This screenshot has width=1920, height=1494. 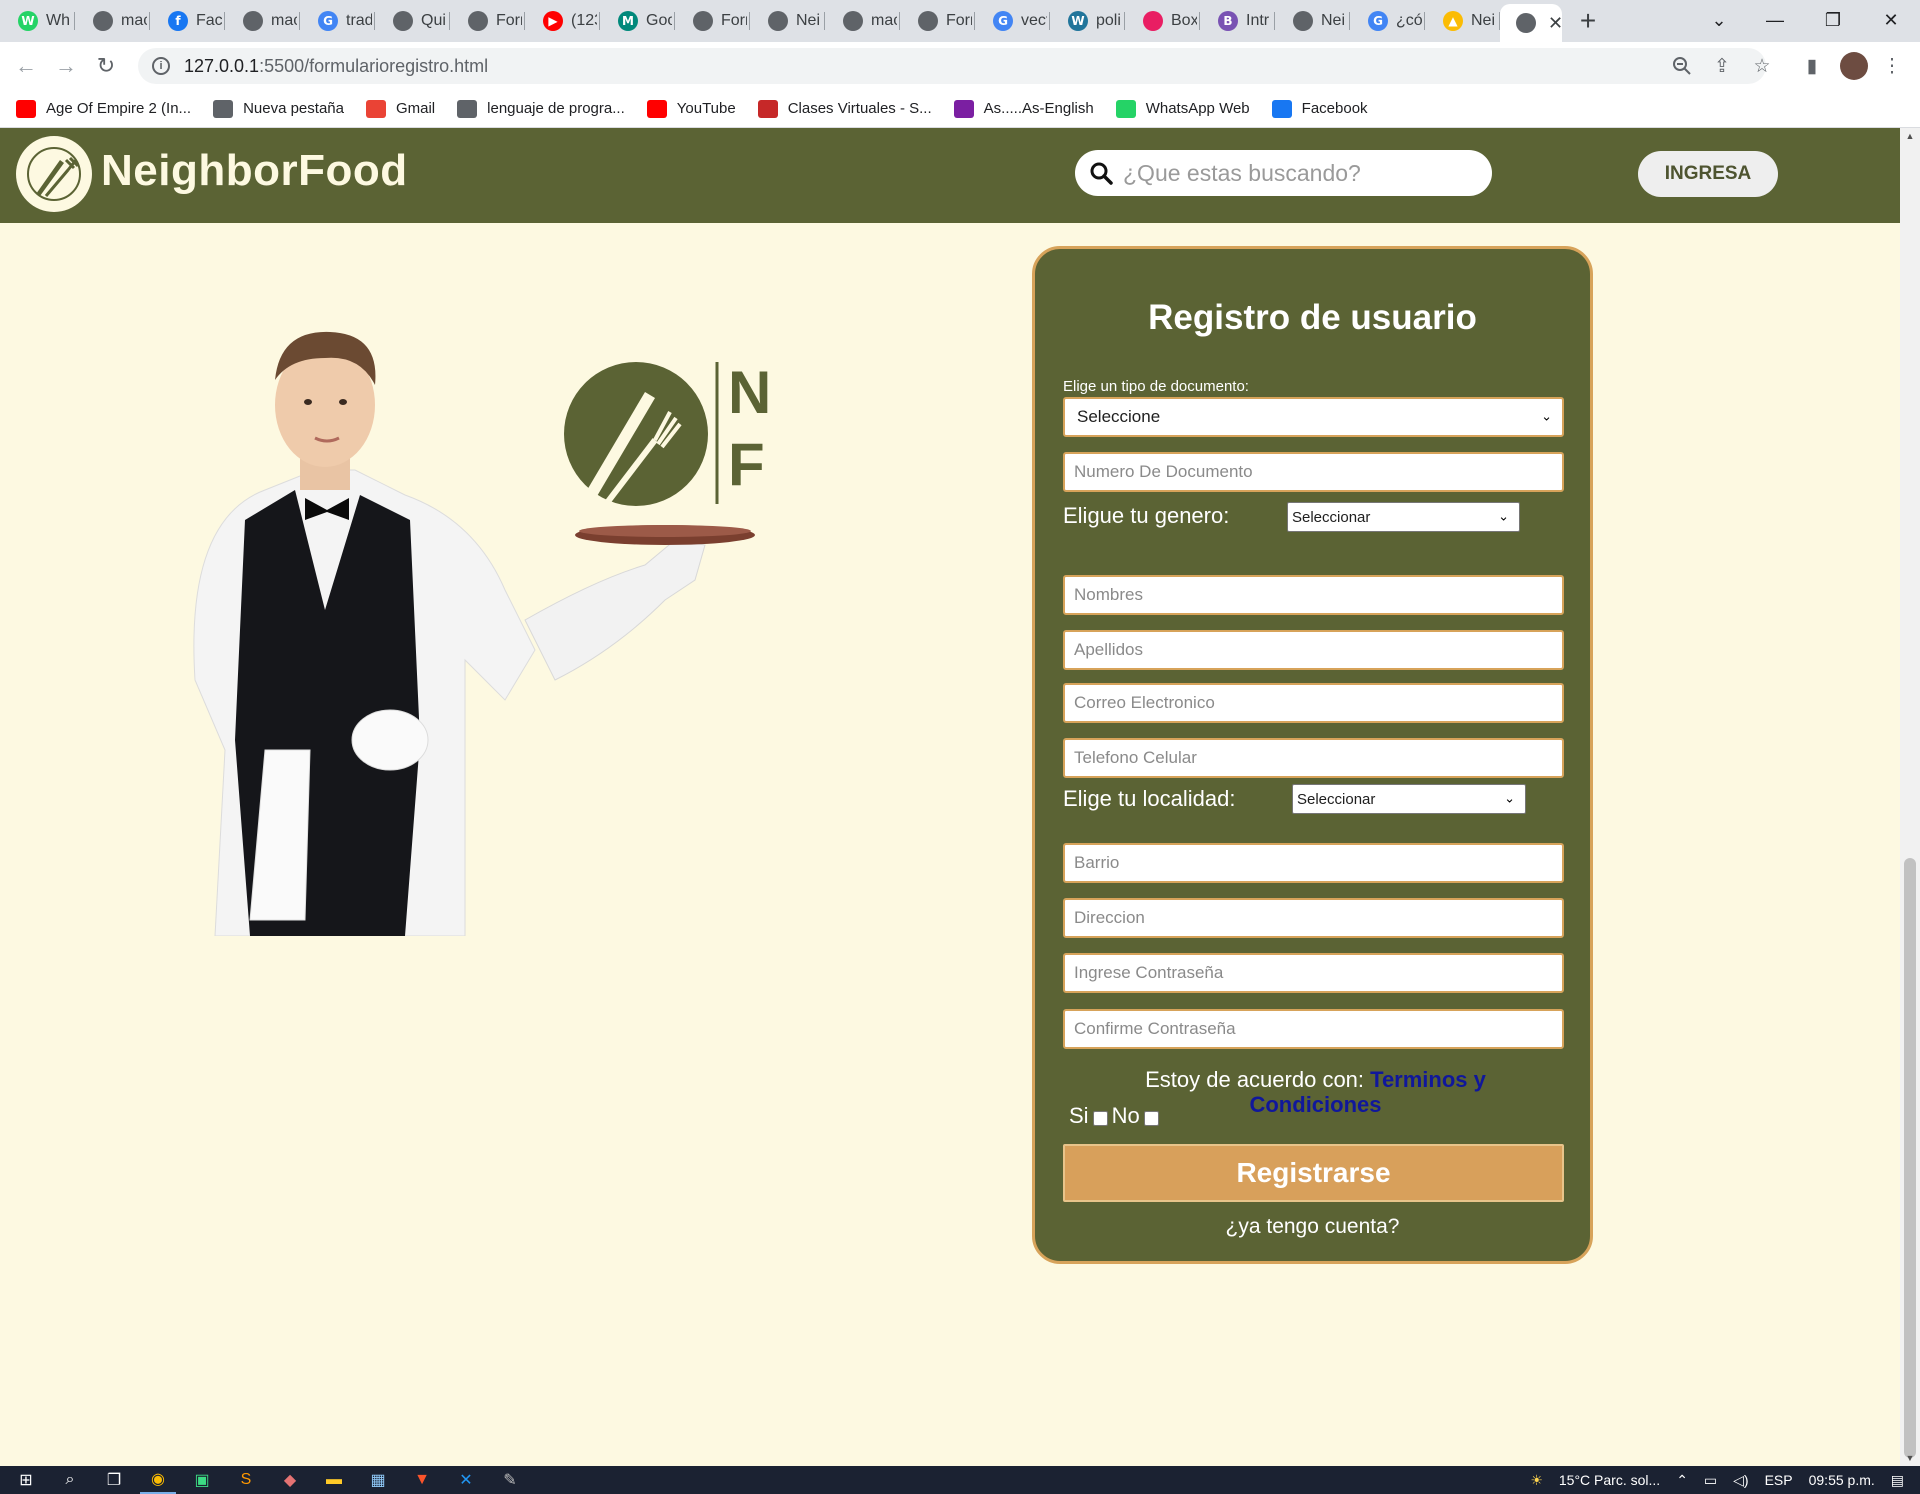 What do you see at coordinates (66, 66) in the screenshot?
I see `forward-arrow-icon: →` at bounding box center [66, 66].